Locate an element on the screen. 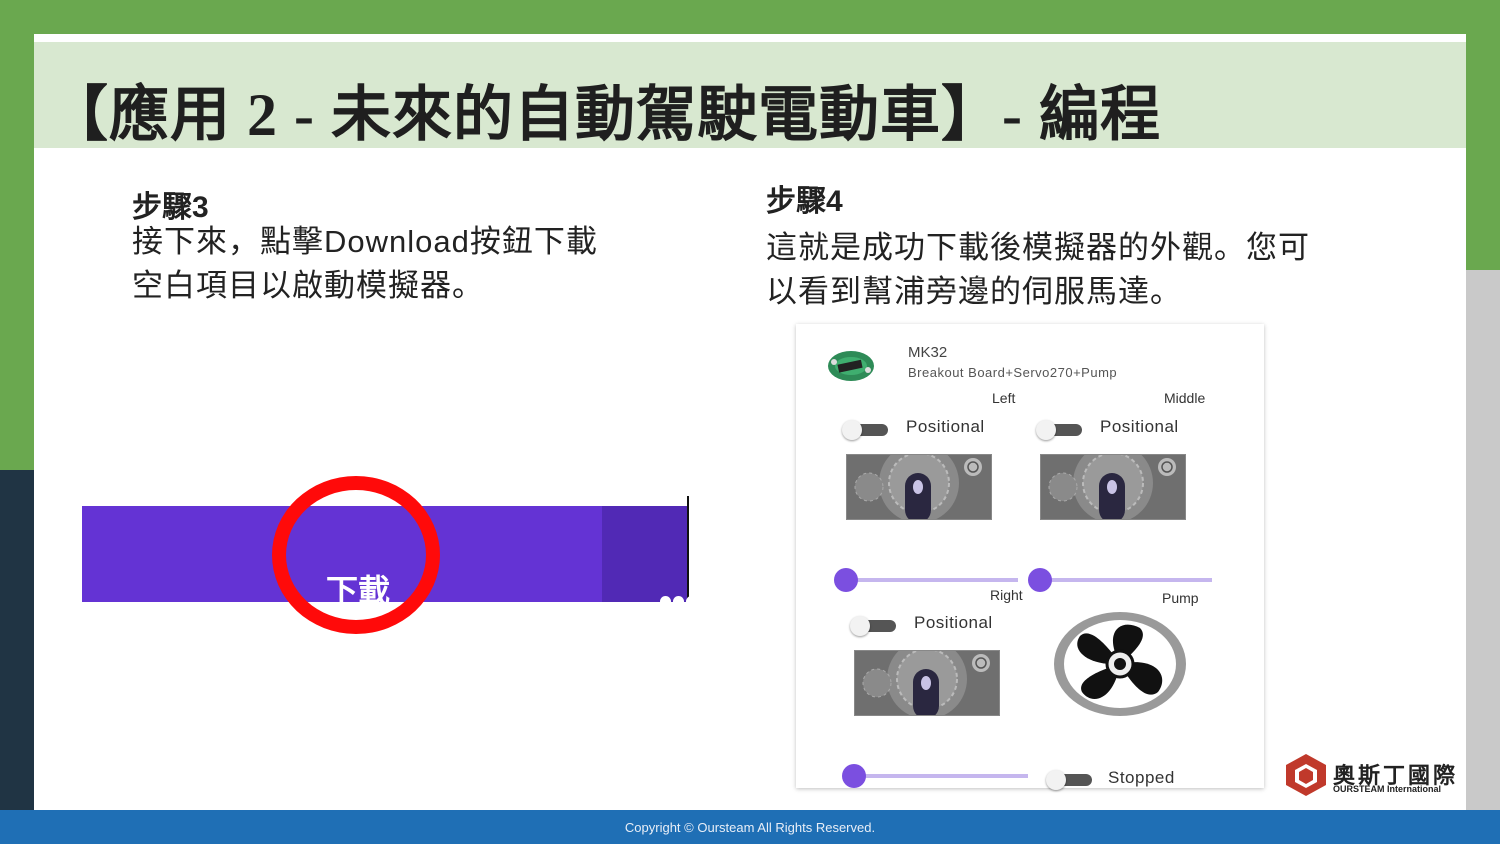  company-logo-subtitle: OURSTEAM International is located at coordinates (1387, 789).